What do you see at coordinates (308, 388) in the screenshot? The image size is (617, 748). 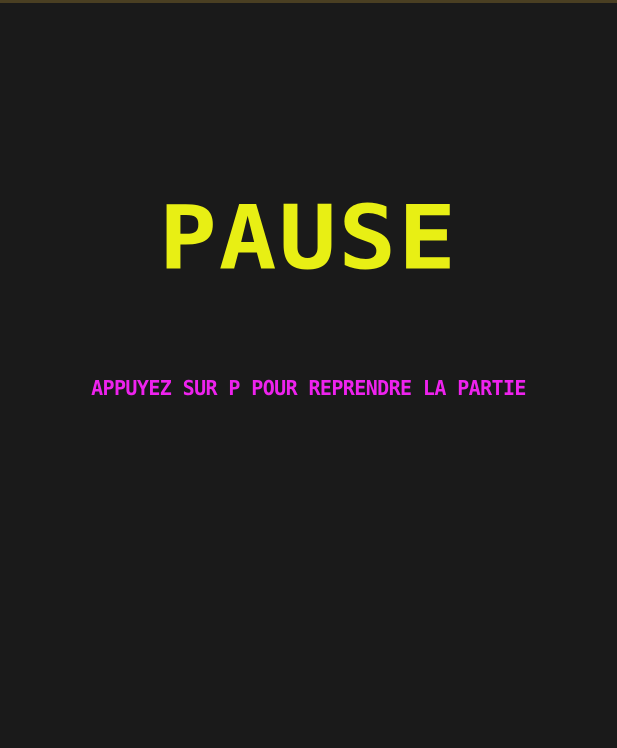 I see `resume-hint: APPUYEZ SUR P POUR REPRENDRE LA PARTIE` at bounding box center [308, 388].